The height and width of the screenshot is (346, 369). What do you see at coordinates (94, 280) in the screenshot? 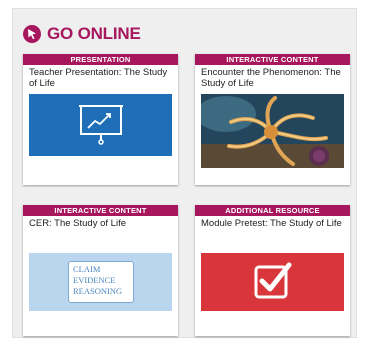
I see `cer-evidence-text: EVIDENCE` at bounding box center [94, 280].